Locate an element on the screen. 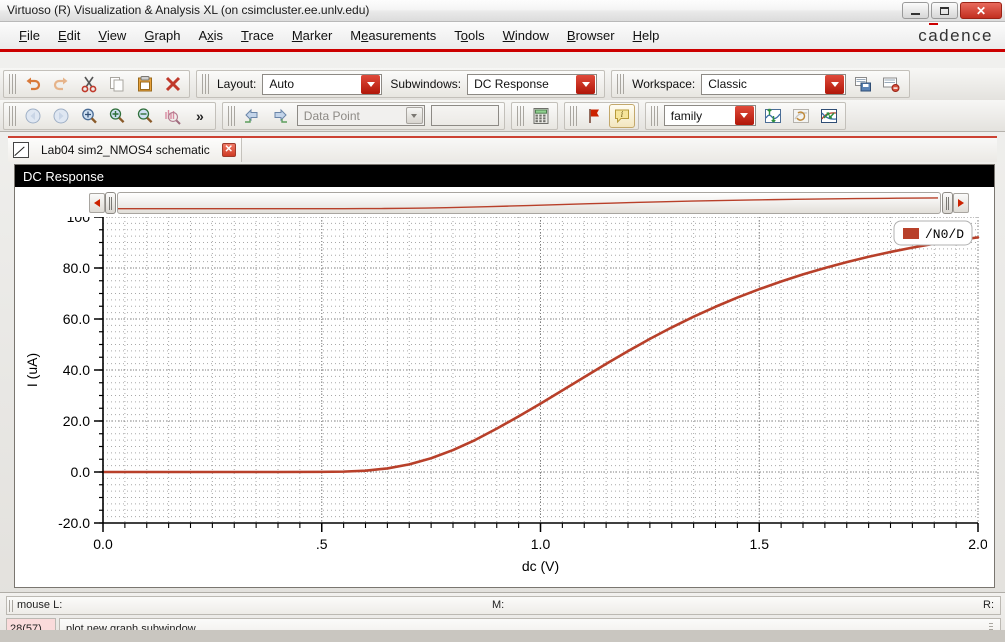 Image resolution: width=1005 pixels, height=642 pixels. cadence-logo: cadence is located at coordinates (955, 34).